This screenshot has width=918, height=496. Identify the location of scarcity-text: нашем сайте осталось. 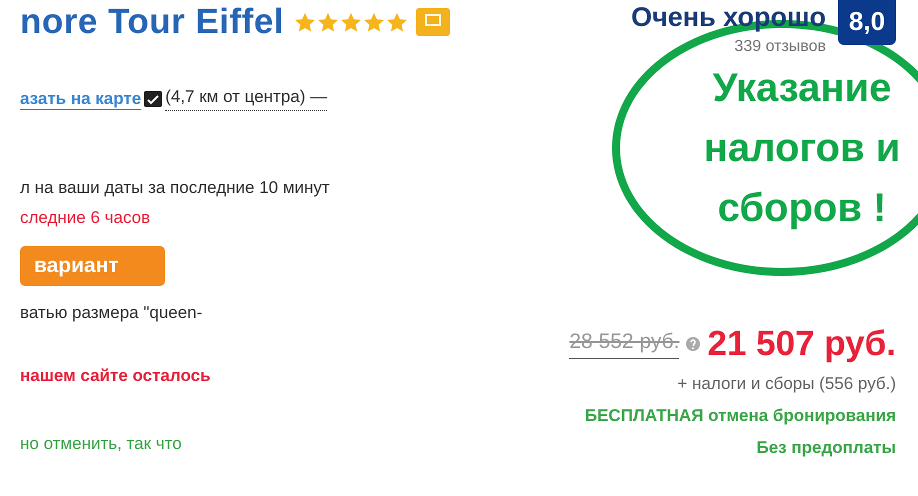
(116, 376).